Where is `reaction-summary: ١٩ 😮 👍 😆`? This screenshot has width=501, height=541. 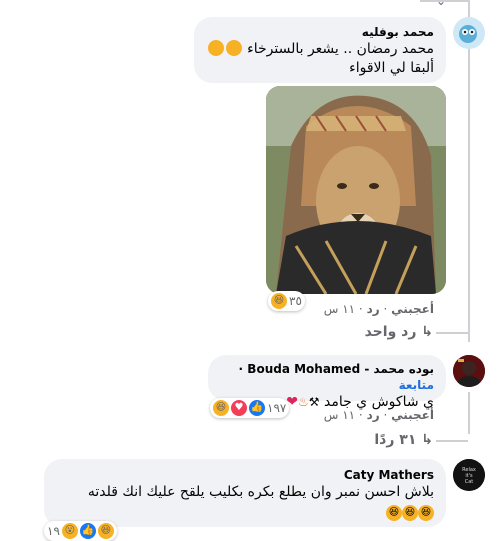 reaction-summary: ١٩ 😮 👍 😆 is located at coordinates (80, 531).